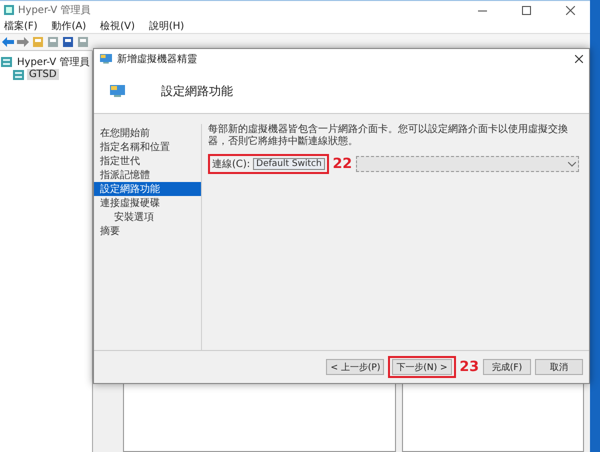  What do you see at coordinates (53, 61) in the screenshot?
I see `tree-item: Hyper-V 管理員` at bounding box center [53, 61].